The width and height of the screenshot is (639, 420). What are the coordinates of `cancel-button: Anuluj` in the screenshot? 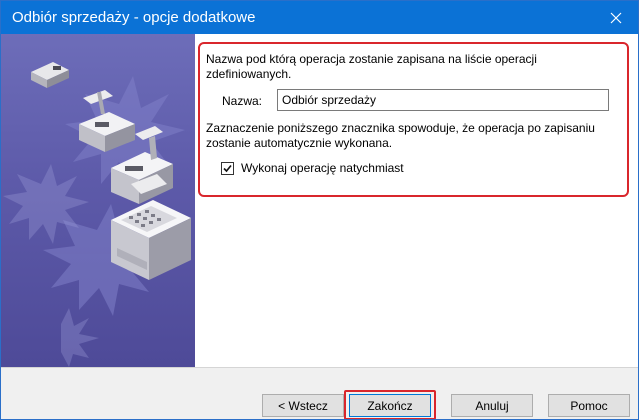 It's located at (492, 405).